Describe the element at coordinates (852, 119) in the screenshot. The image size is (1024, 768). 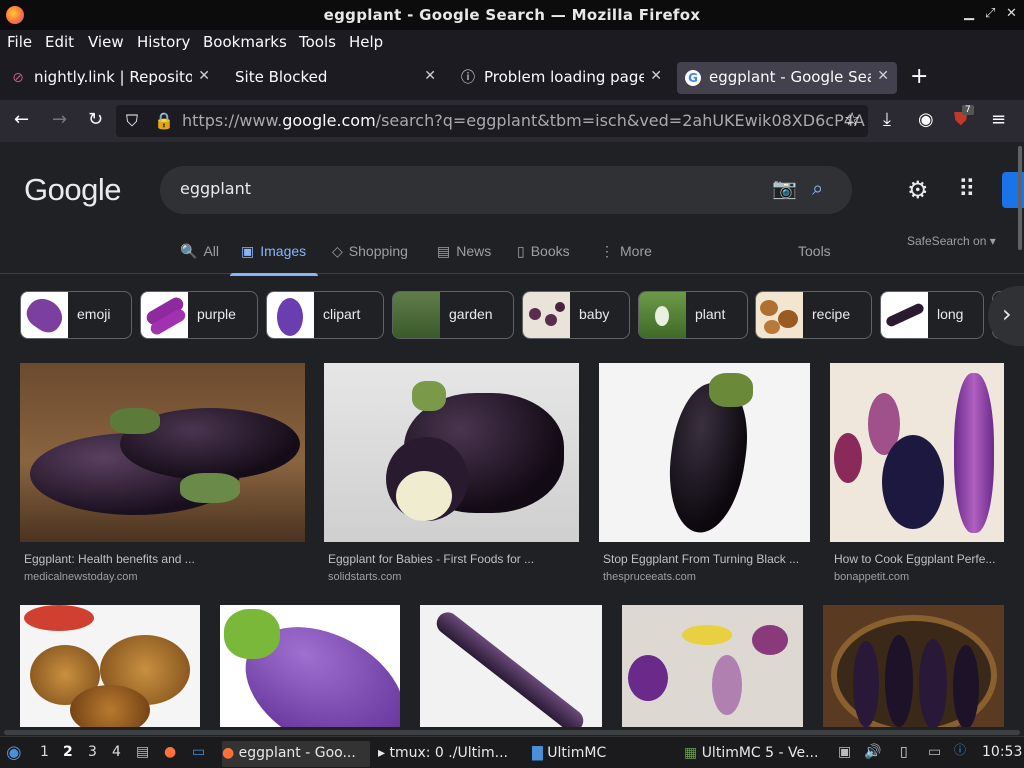
I see `bookmark-star-icon: ☆` at that location.